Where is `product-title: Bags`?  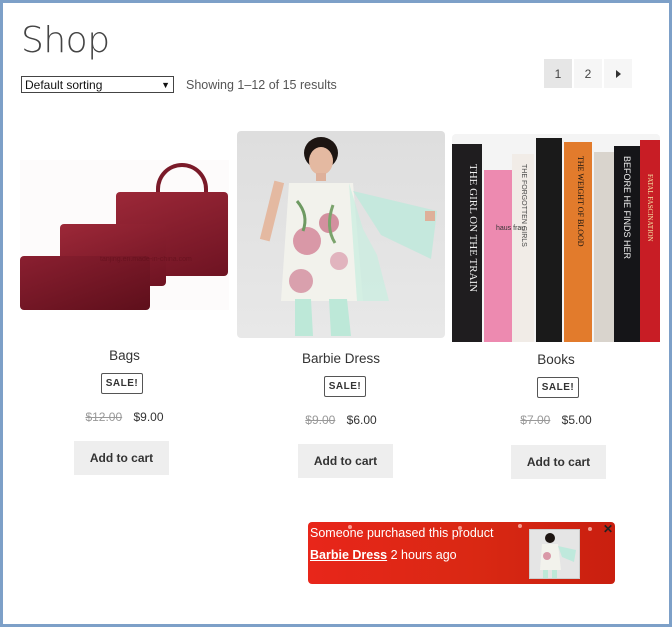 product-title: Bags is located at coordinates (124, 355).